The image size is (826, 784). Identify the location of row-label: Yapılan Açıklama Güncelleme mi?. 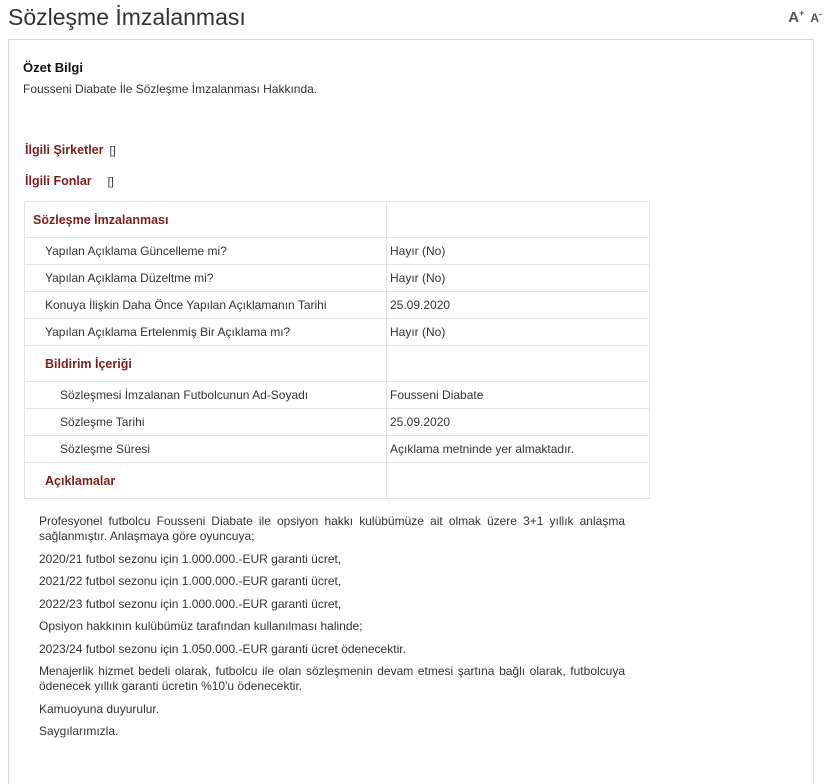
(205, 251).